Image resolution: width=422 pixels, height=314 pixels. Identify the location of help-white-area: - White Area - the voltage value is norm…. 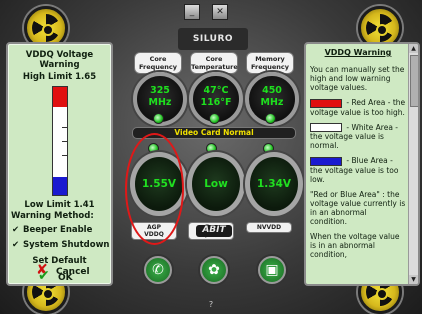
(354, 136).